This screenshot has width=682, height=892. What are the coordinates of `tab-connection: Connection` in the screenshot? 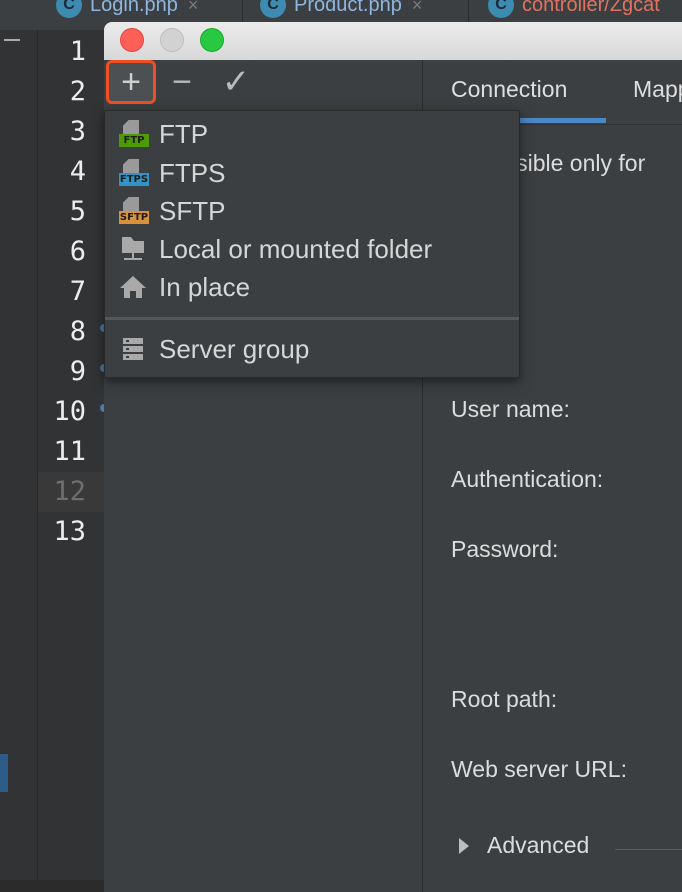 It's located at (509, 89).